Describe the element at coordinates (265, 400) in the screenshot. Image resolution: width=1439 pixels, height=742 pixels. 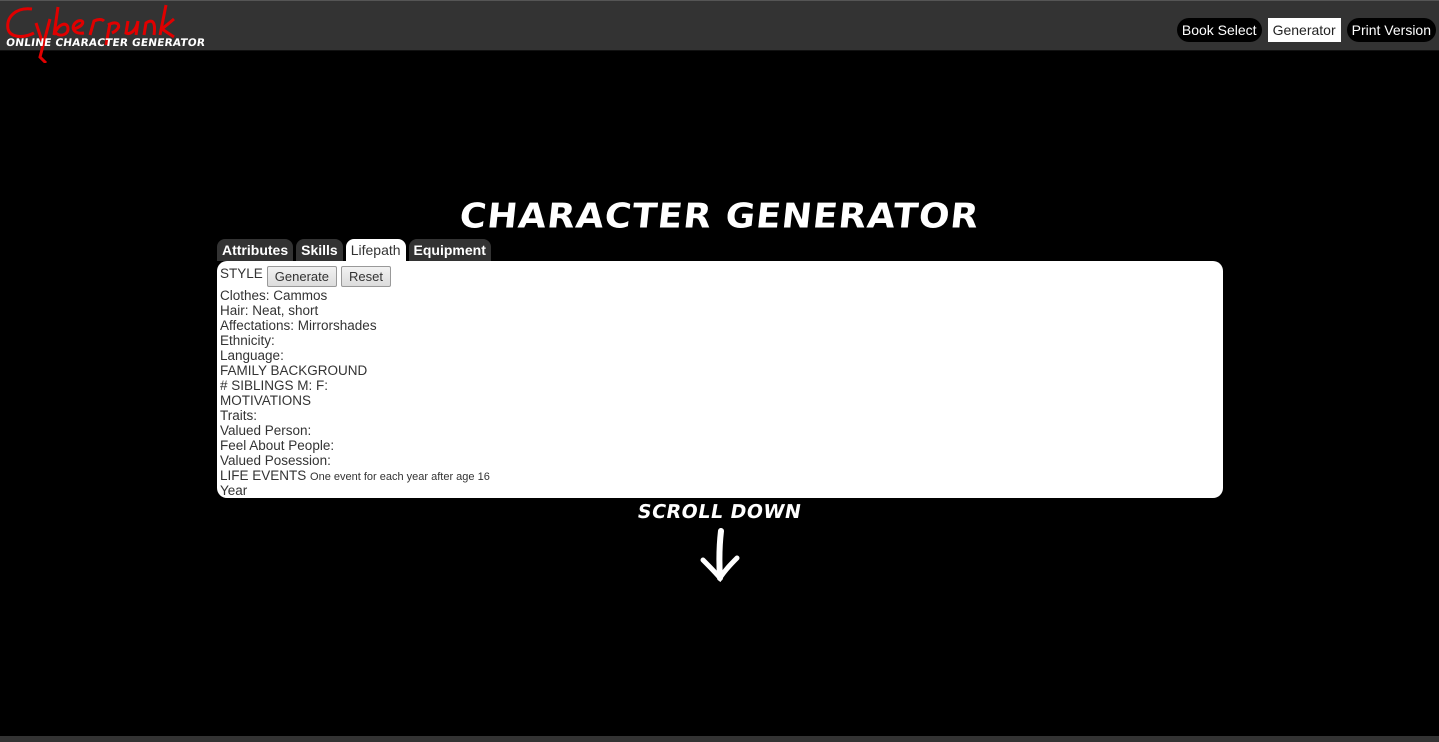
I see `motivations-heading: MOTIVATIONS` at that location.